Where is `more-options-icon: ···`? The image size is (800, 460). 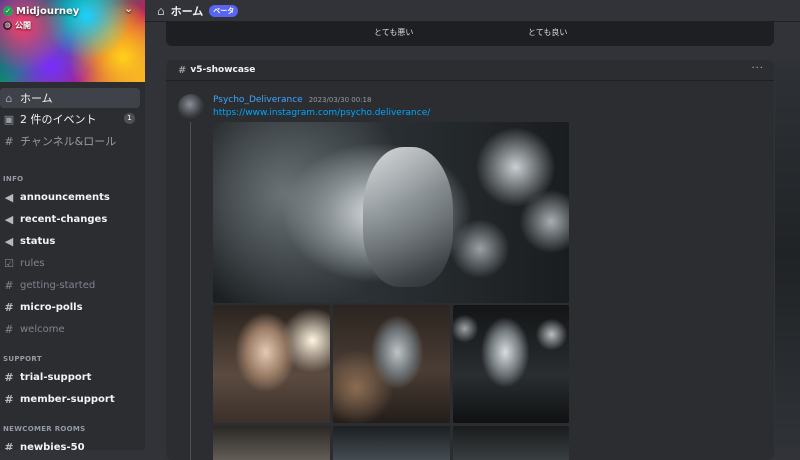 more-options-icon: ··· is located at coordinates (757, 68).